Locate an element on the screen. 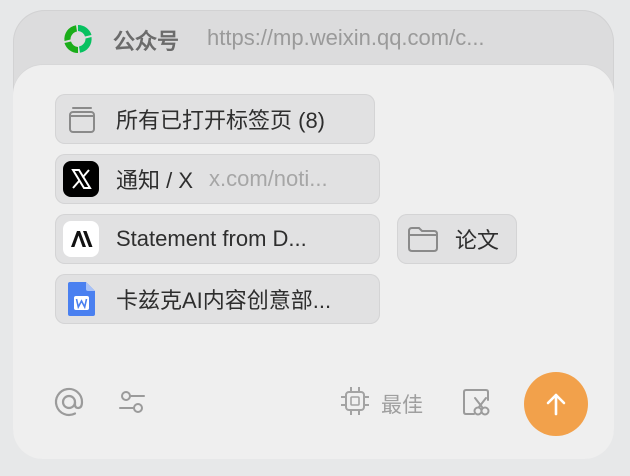 The image size is (630, 476). model-label: 最佳 is located at coordinates (402, 404).